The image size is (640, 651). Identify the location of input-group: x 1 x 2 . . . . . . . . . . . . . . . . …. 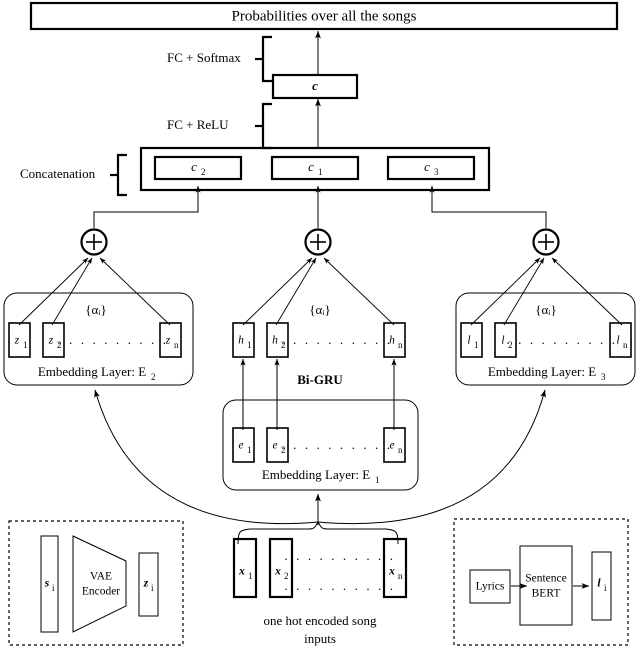
(320, 591).